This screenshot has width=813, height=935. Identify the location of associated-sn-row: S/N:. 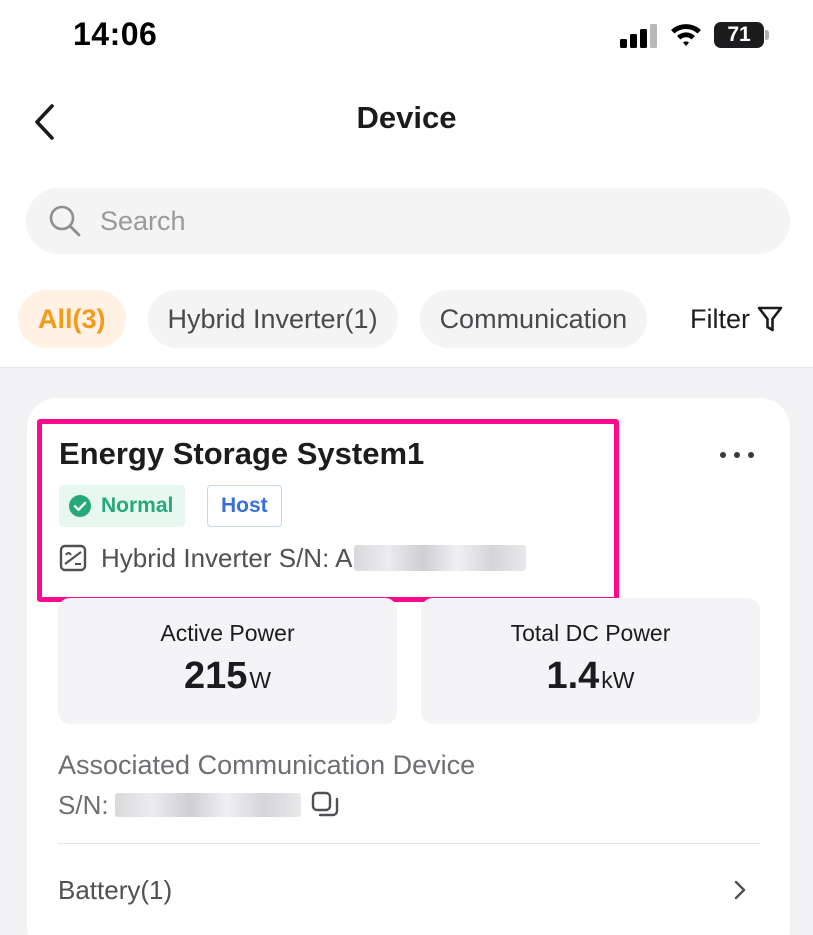
(198, 805).